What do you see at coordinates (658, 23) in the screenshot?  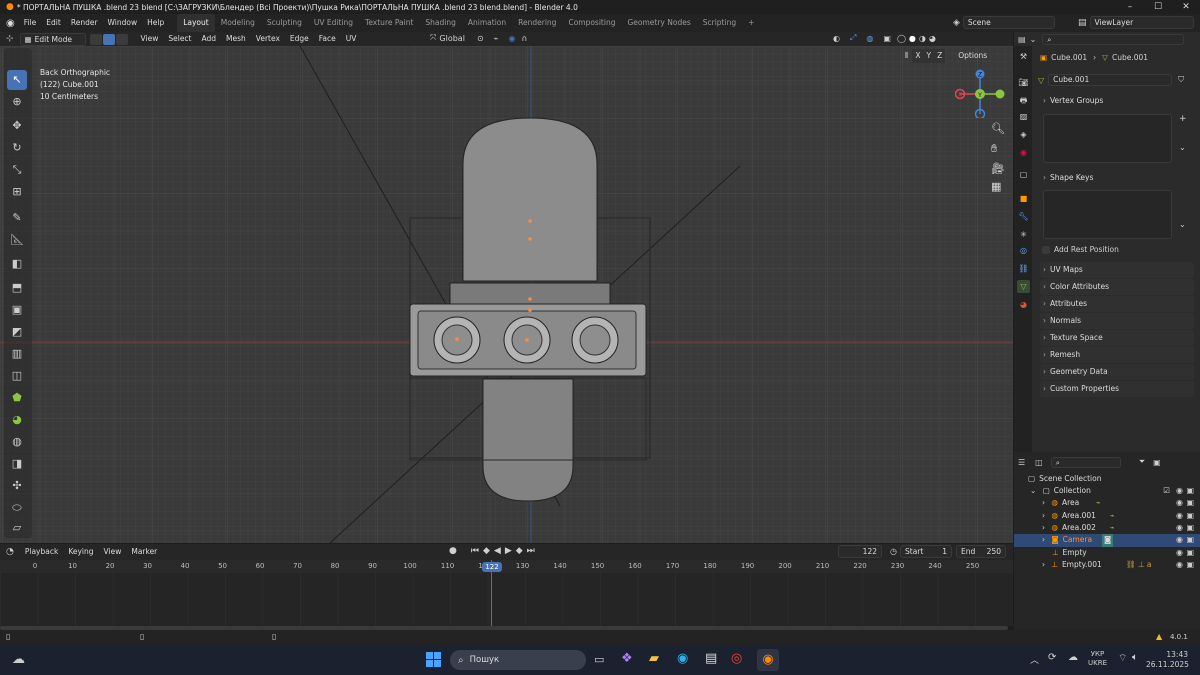 I see `tab-geometry-nodes: Geometry Nodes` at bounding box center [658, 23].